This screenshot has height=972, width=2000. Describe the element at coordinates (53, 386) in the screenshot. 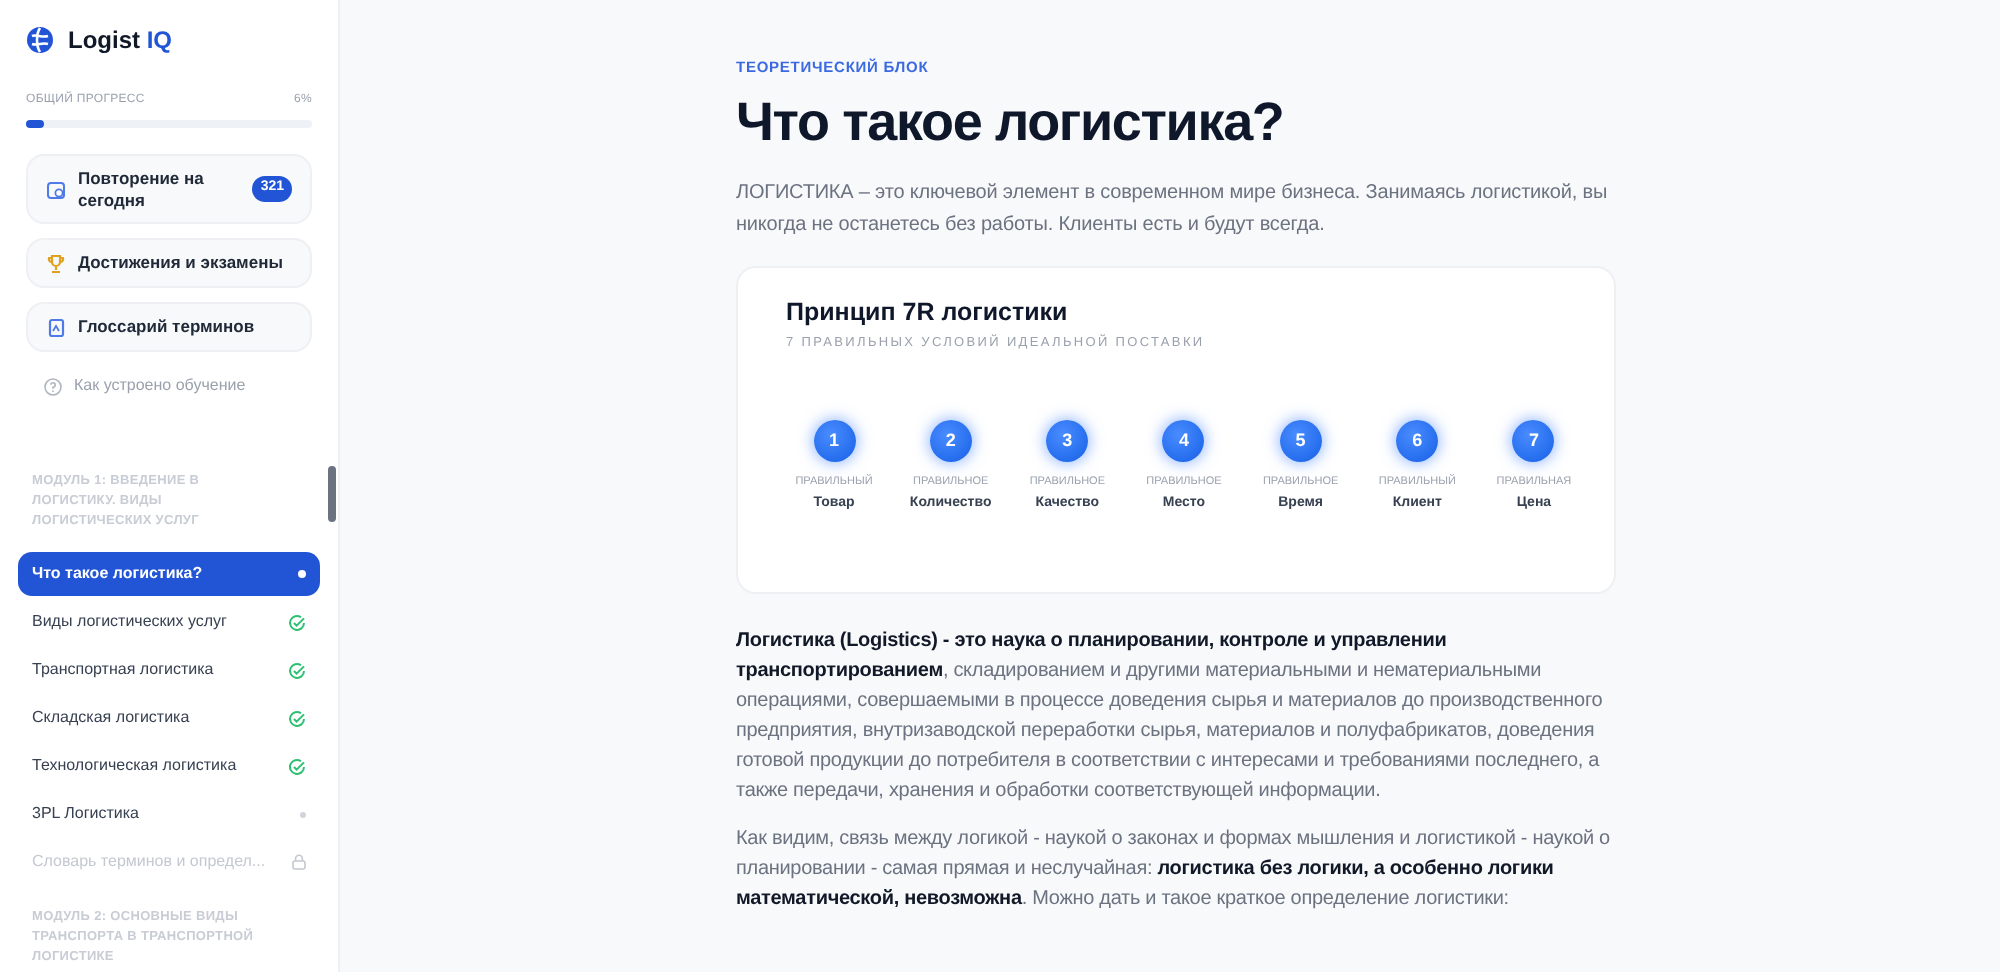

I see `question-icon` at that location.